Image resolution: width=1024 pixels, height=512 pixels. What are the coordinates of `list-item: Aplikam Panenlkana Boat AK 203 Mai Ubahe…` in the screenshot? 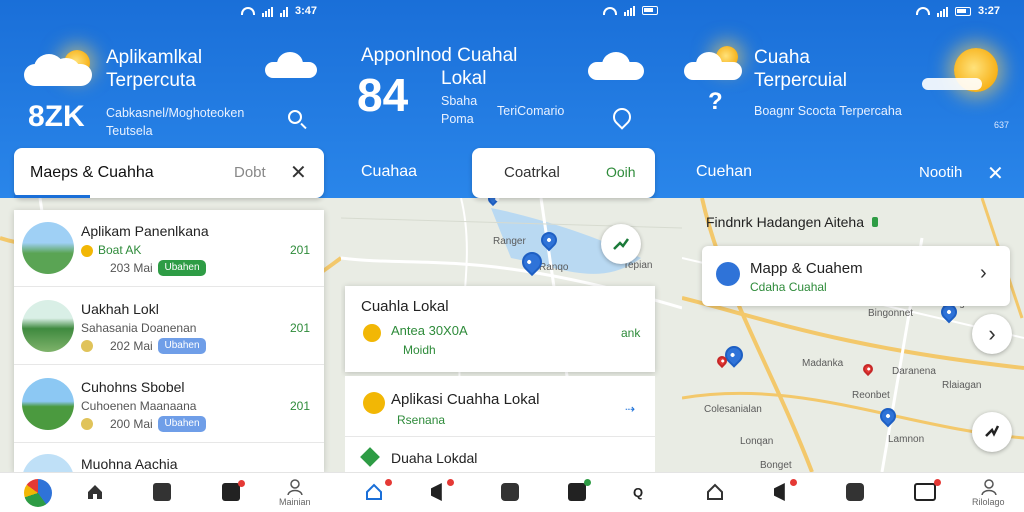 It's located at (169, 248).